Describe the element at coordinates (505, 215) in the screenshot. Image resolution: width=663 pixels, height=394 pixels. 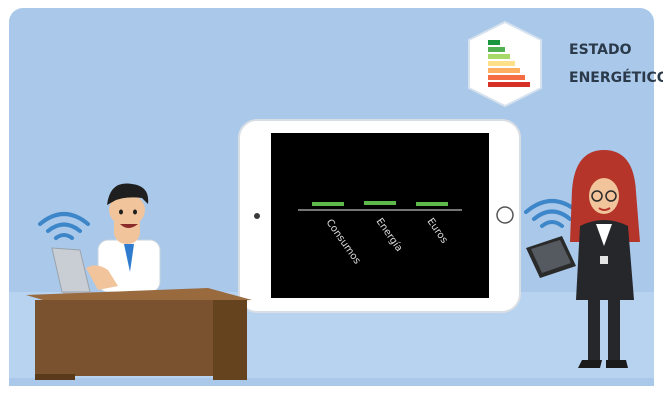
I see `tablet-home-button` at that location.